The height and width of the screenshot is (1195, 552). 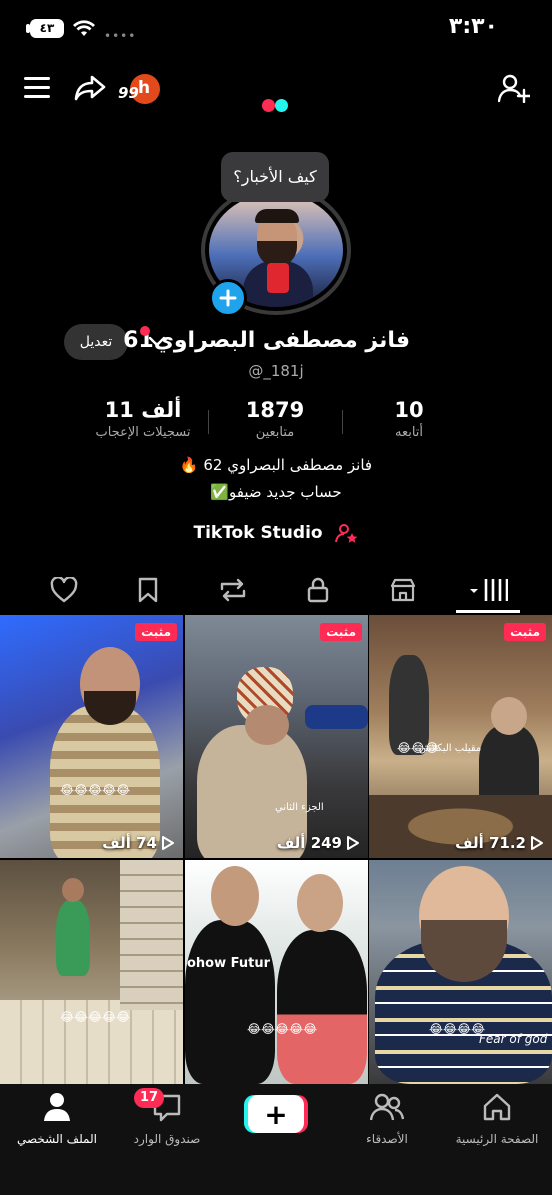 What do you see at coordinates (450, 748) in the screenshot?
I see `overlay-text: مقيلب البكلاش` at bounding box center [450, 748].